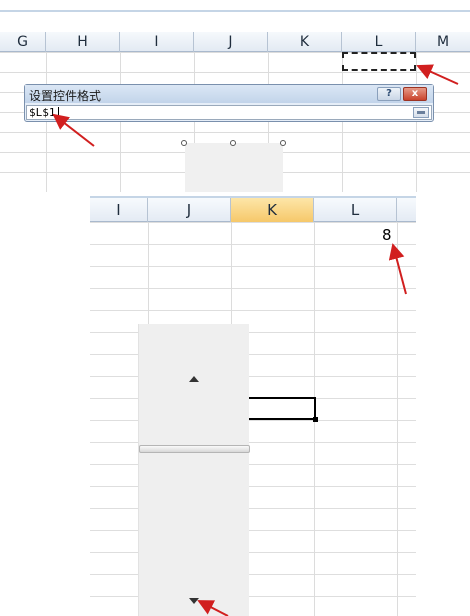 This screenshot has height=616, width=470. What do you see at coordinates (65, 96) in the screenshot?
I see `dialog-title: 设置控件格式` at bounding box center [65, 96].